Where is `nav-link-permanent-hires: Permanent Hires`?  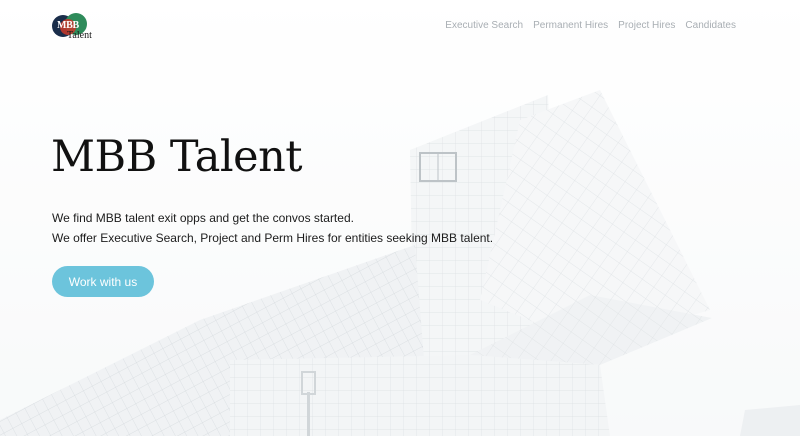 nav-link-permanent-hires: Permanent Hires is located at coordinates (570, 25).